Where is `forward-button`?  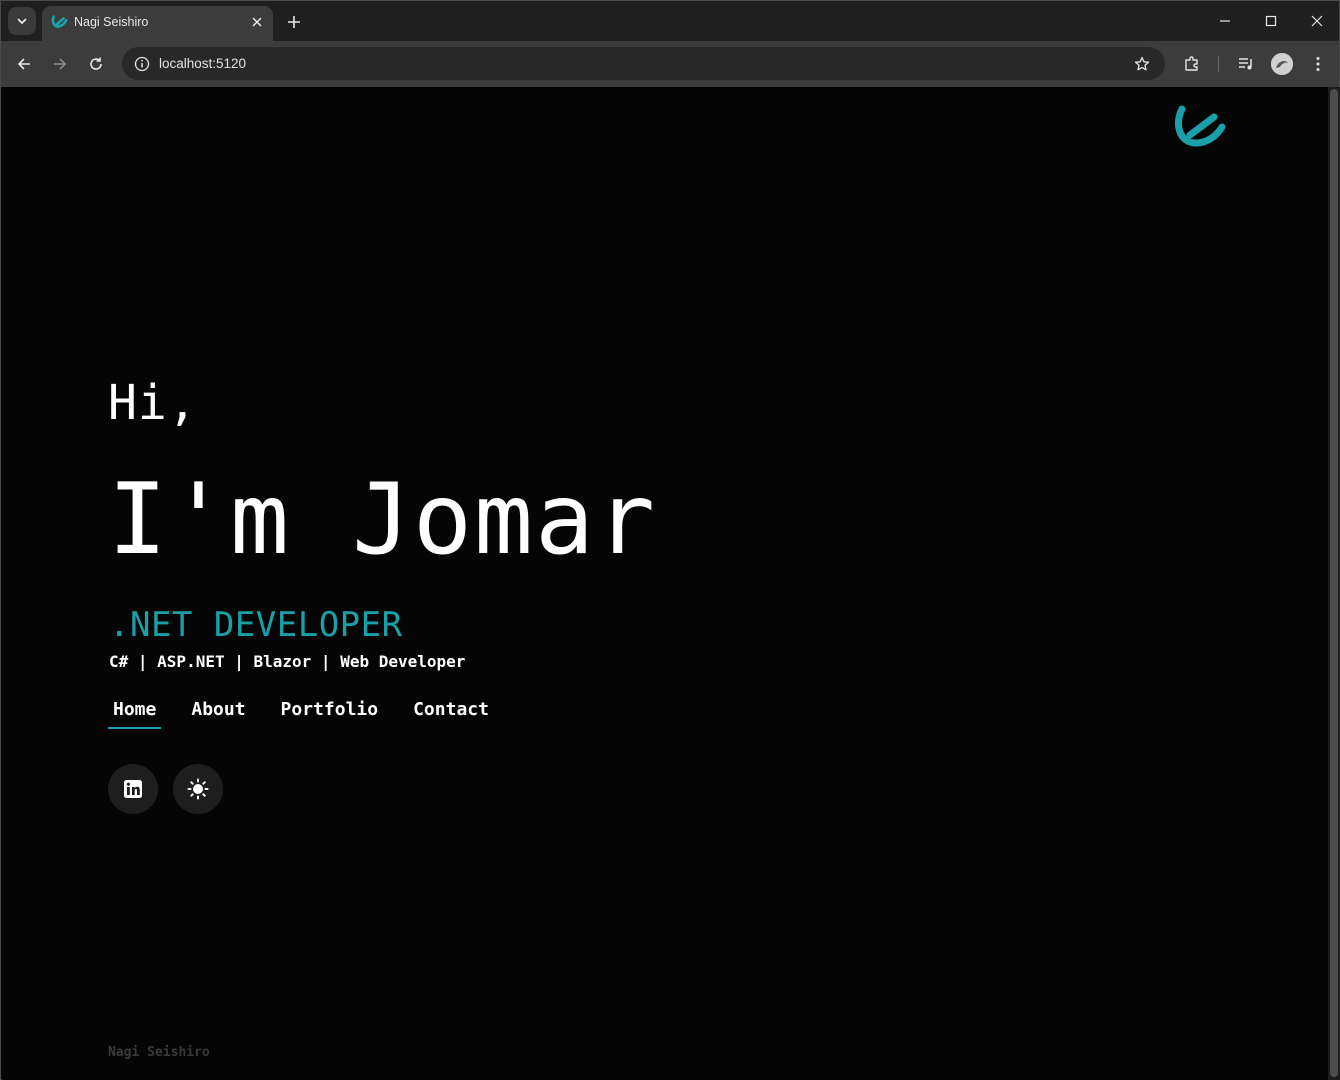
forward-button is located at coordinates (60, 64).